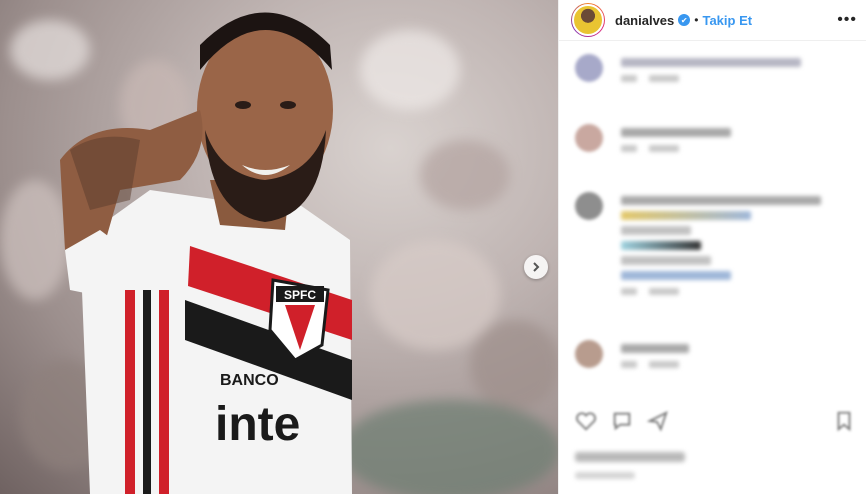  I want to click on profile-avatar-ring, so click(588, 20).